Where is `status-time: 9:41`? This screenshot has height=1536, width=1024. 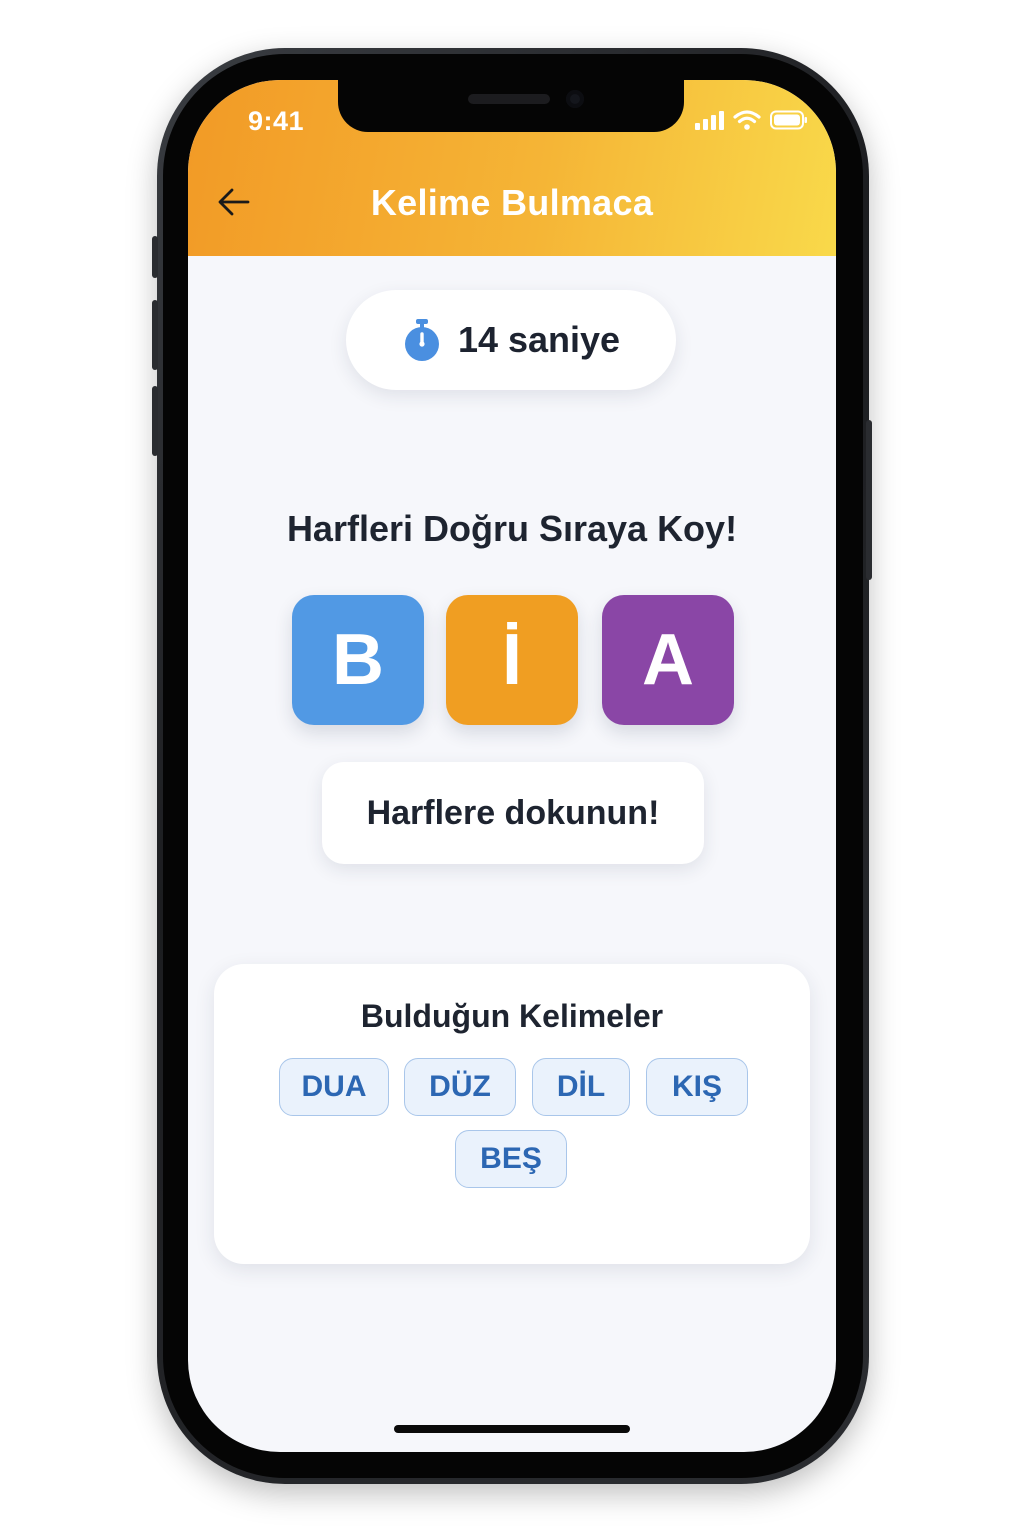 status-time: 9:41 is located at coordinates (276, 121).